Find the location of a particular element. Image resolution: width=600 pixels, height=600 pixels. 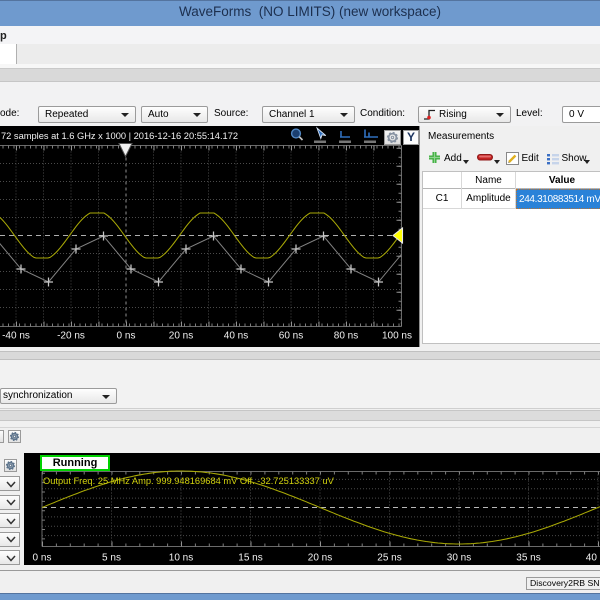

svg-text: 60 ns is located at coordinates (291, 336).